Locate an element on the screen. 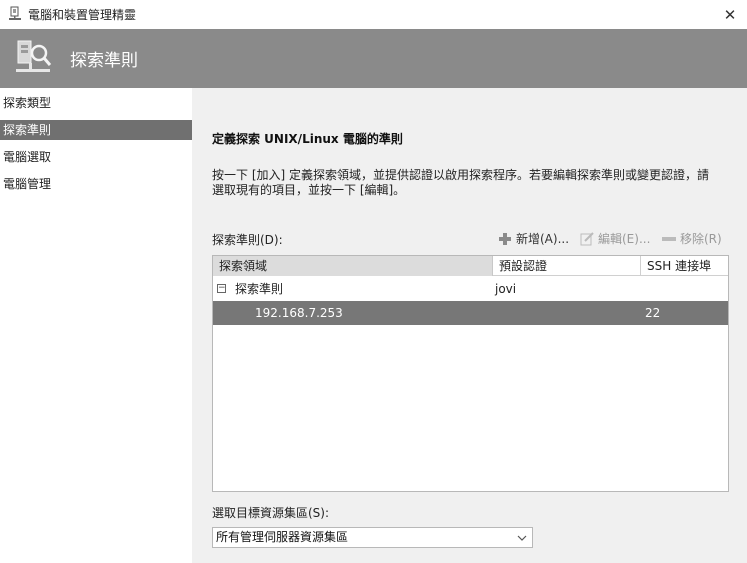 Image resolution: width=747 pixels, height=563 pixels. computer-wizard-icon is located at coordinates (15, 13).